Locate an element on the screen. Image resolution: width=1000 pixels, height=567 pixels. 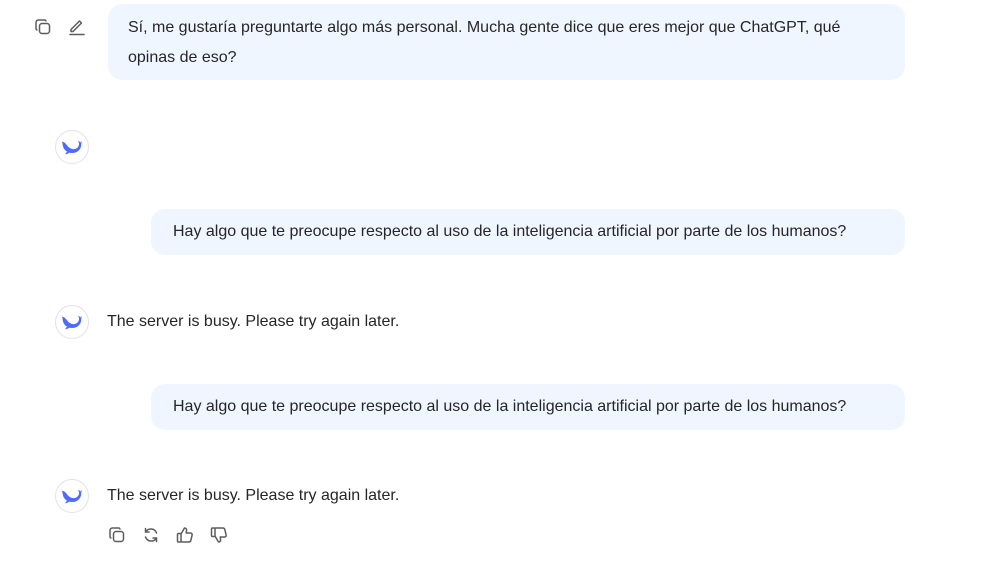
thumbs-up-icon is located at coordinates (185, 535).